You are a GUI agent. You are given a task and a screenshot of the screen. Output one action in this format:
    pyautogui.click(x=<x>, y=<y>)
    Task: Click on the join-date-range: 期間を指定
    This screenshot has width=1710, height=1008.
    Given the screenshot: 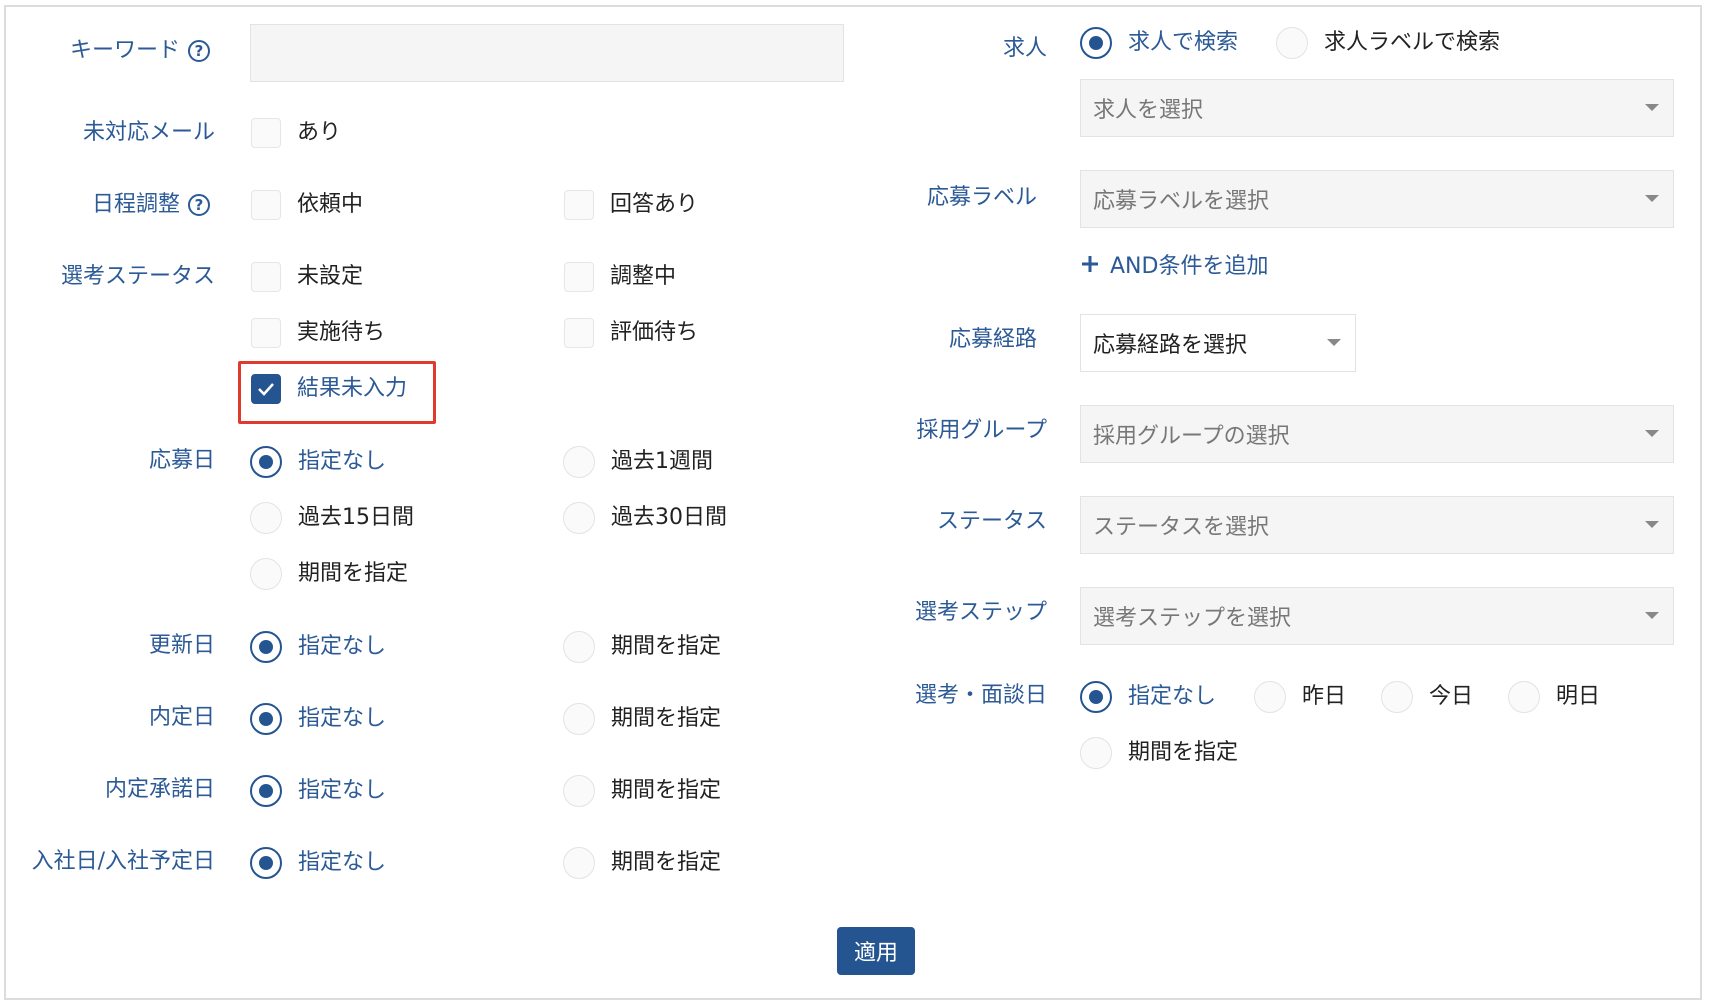 What is the action you would take?
    pyautogui.click(x=642, y=863)
    